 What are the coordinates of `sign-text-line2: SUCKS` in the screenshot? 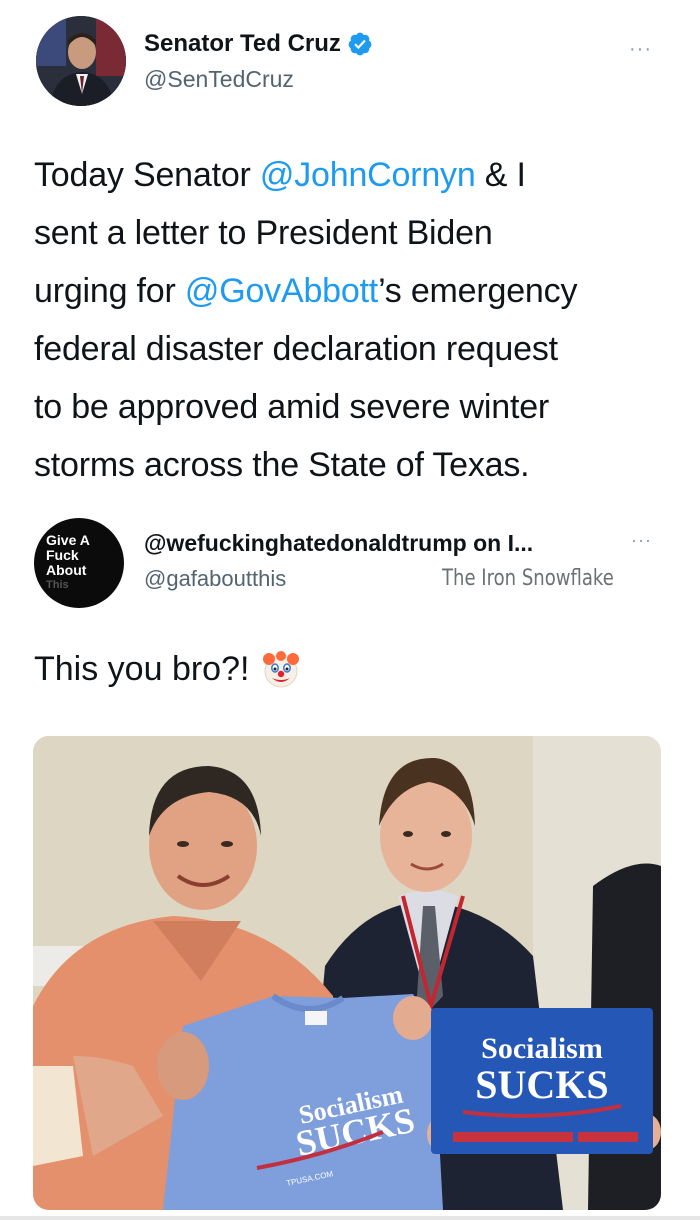 It's located at (541, 1084).